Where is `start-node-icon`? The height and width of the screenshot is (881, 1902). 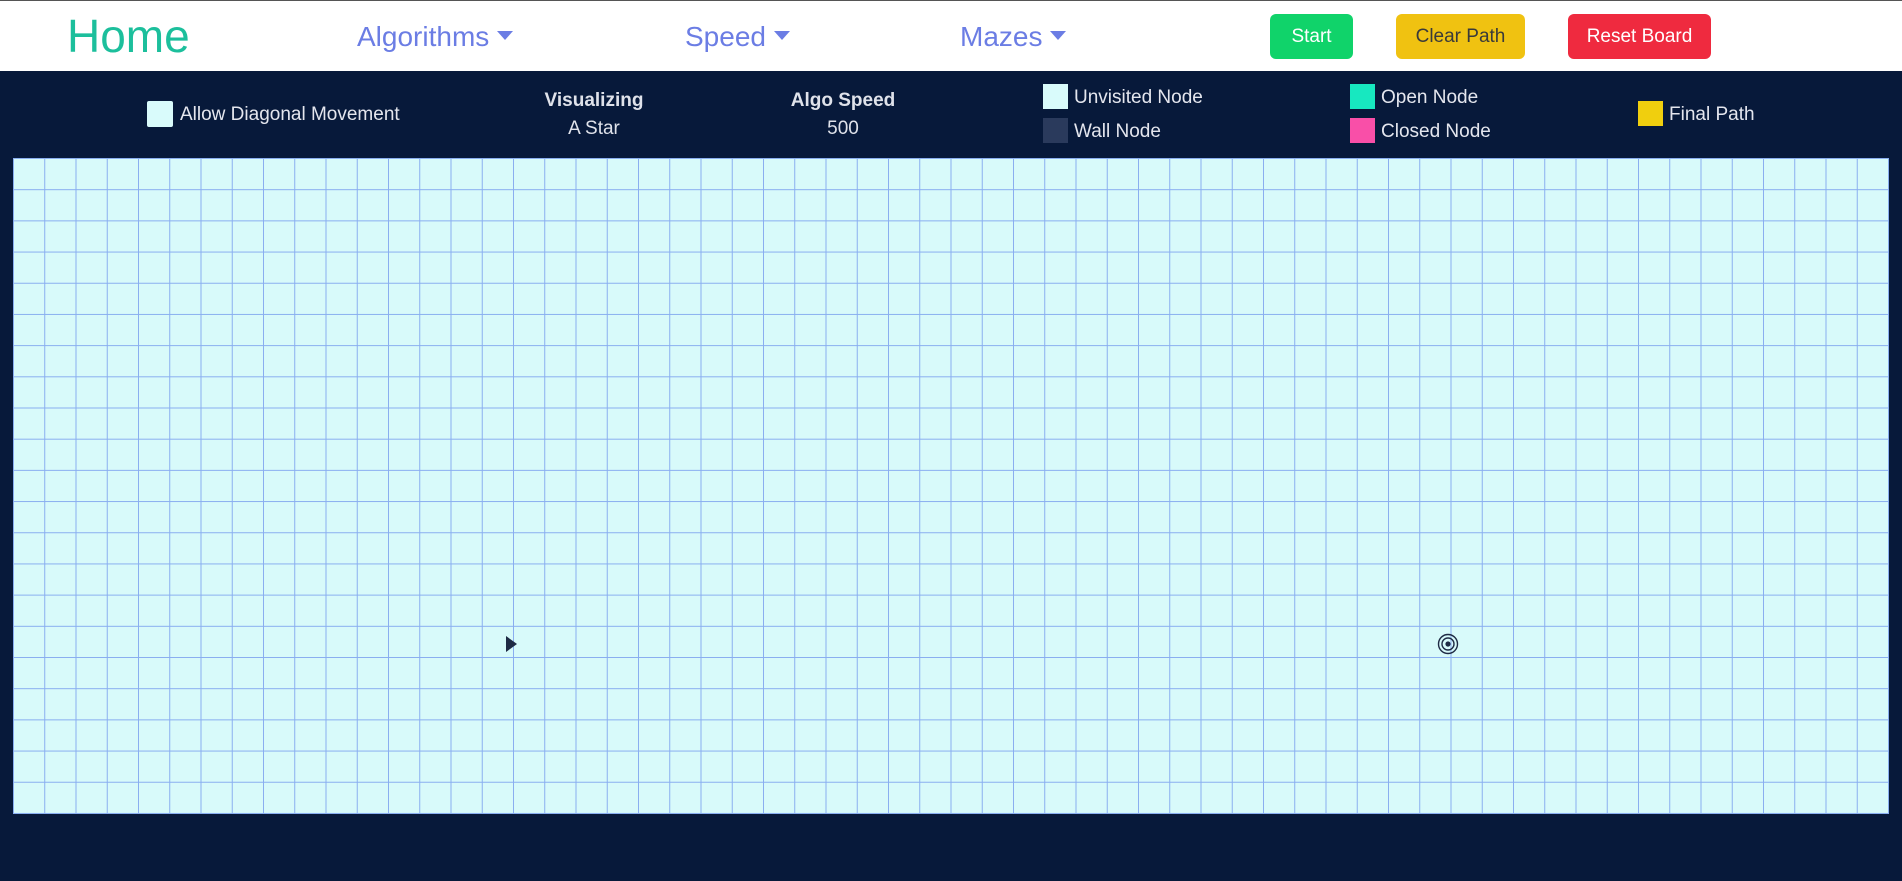
start-node-icon is located at coordinates (511, 644).